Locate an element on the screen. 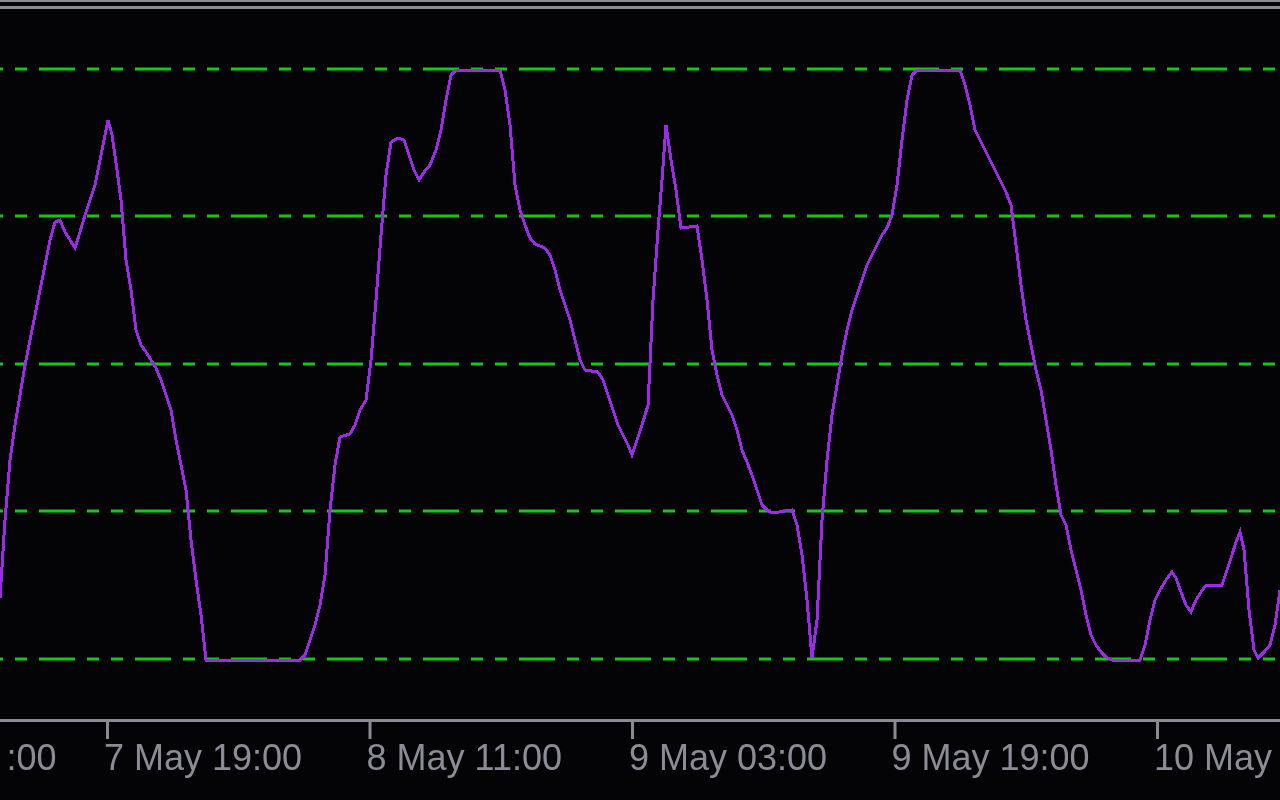 This screenshot has height=800, width=1280. time-label: 10 May is located at coordinates (1213, 757).